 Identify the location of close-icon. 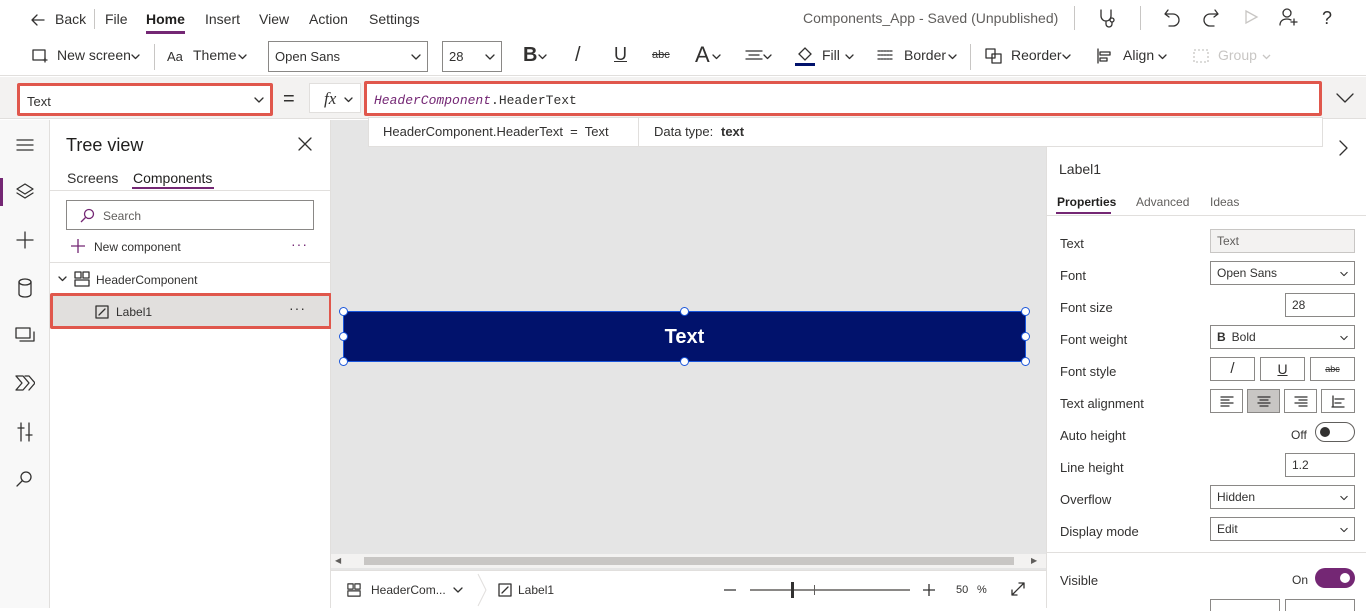
(305, 144).